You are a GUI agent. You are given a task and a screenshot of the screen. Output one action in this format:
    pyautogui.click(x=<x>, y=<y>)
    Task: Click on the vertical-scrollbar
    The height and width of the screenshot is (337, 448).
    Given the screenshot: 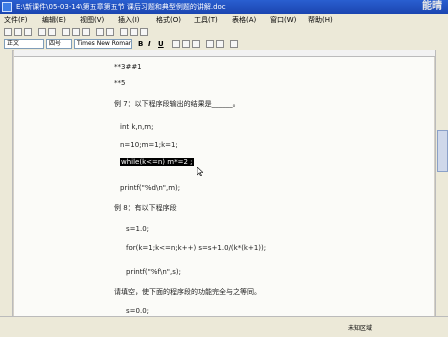 What is the action you would take?
    pyautogui.click(x=441, y=183)
    